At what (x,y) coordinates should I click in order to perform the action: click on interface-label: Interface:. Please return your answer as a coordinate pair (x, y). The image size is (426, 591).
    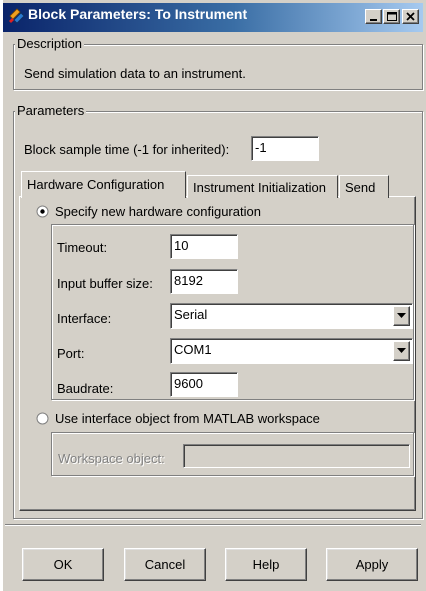
    Looking at the image, I should click on (84, 318).